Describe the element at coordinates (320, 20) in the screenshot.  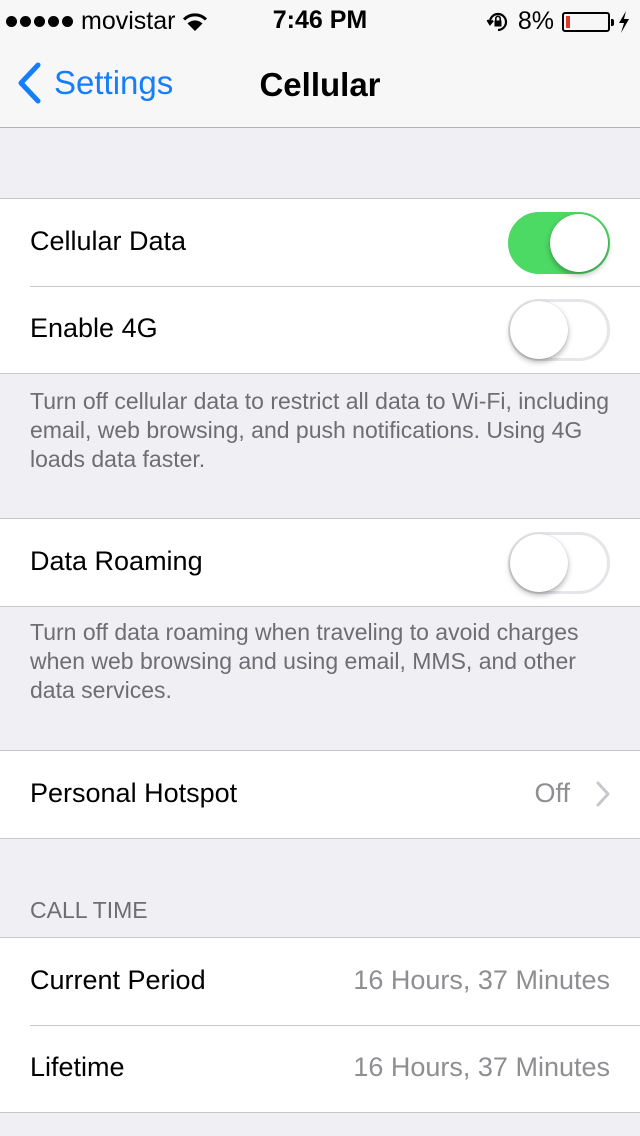
I see `status-bar: movistar 7:46 PM 8%` at that location.